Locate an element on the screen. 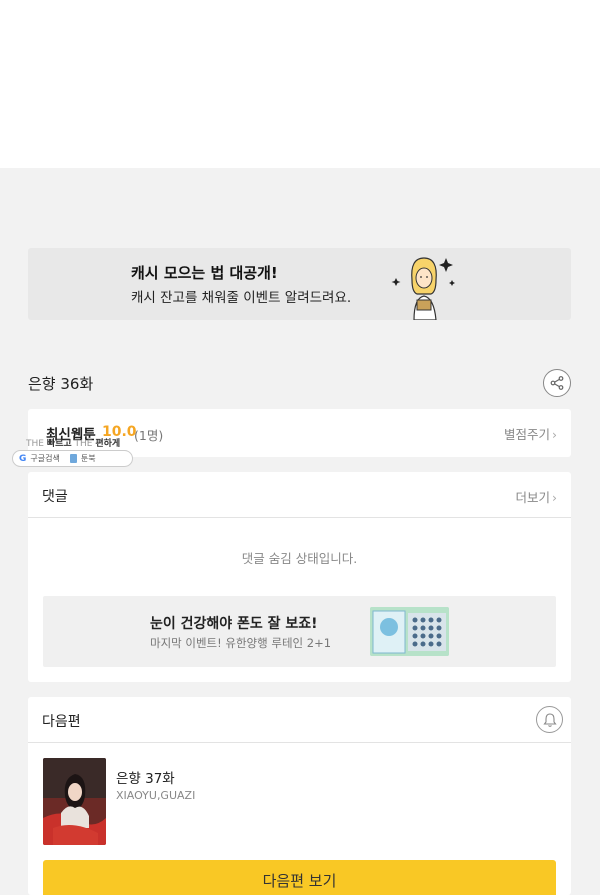 This screenshot has height=895, width=600. ad-title: 눈이 건강해야 폰도 잘 보죠! is located at coordinates (234, 624).